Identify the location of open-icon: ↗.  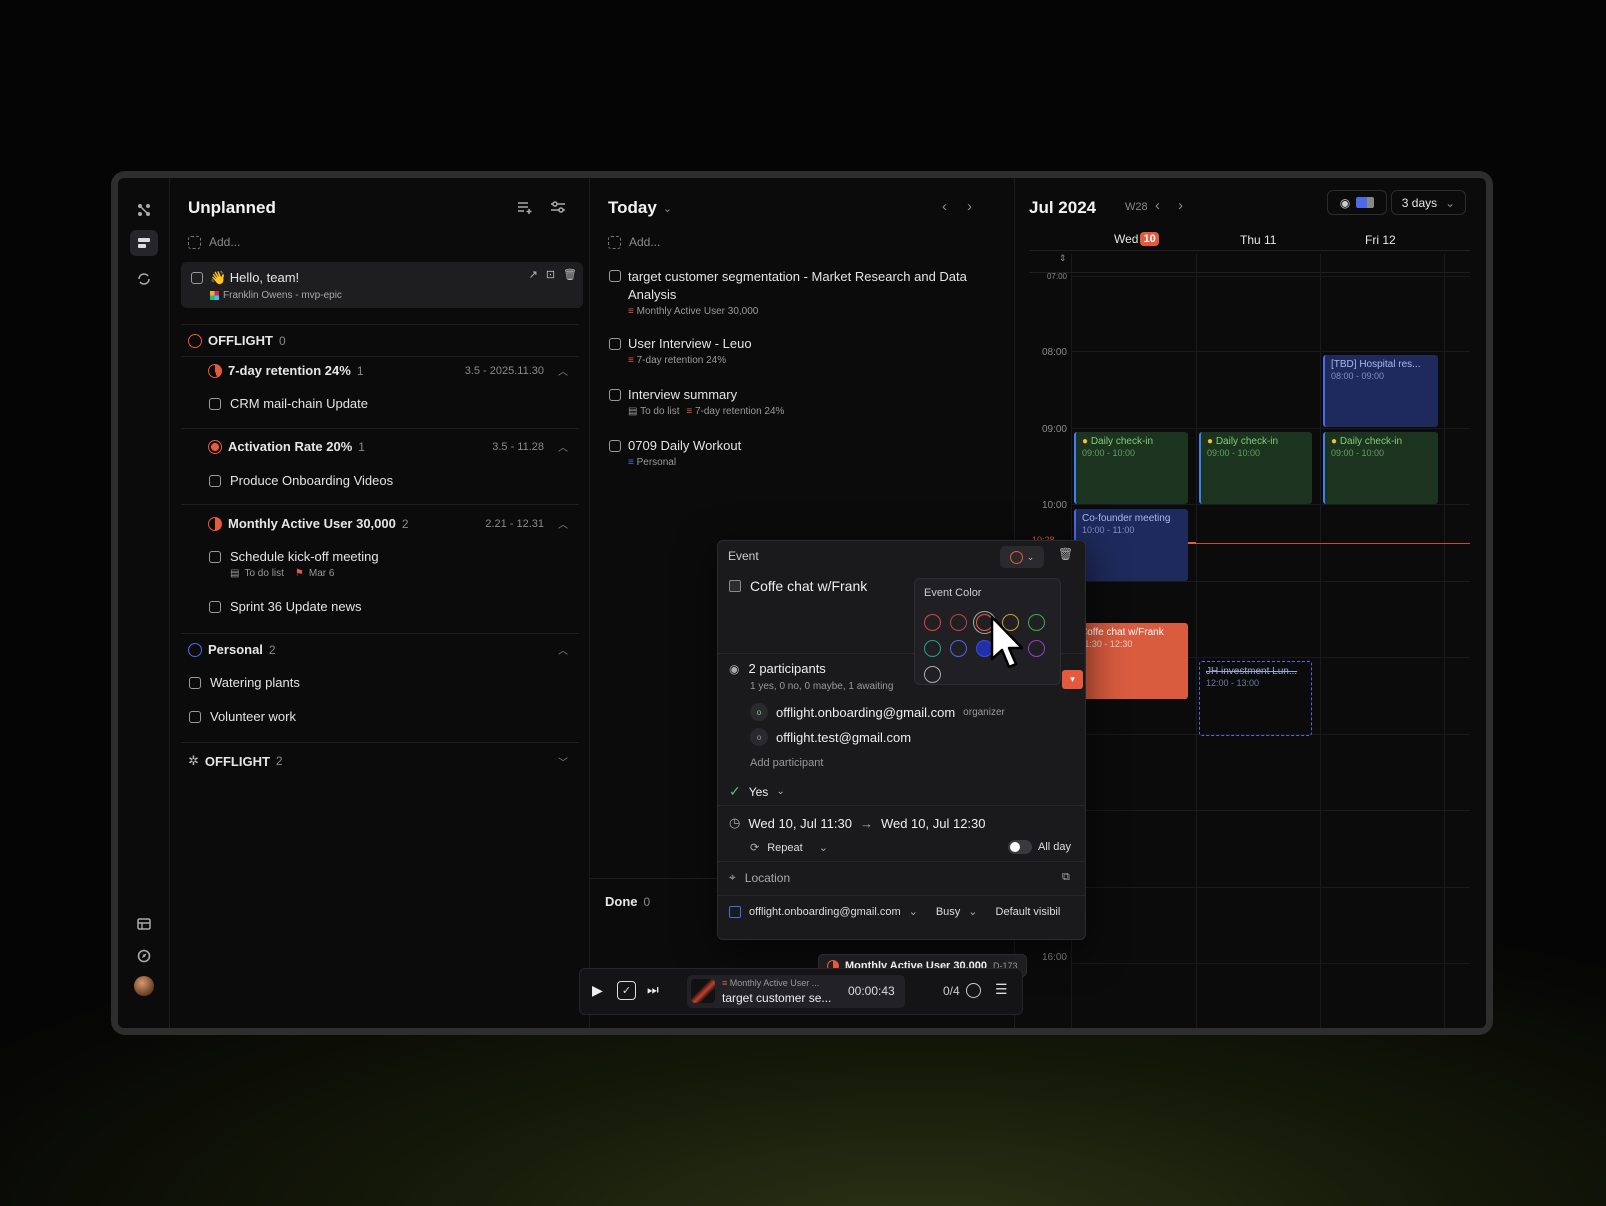
(533, 274).